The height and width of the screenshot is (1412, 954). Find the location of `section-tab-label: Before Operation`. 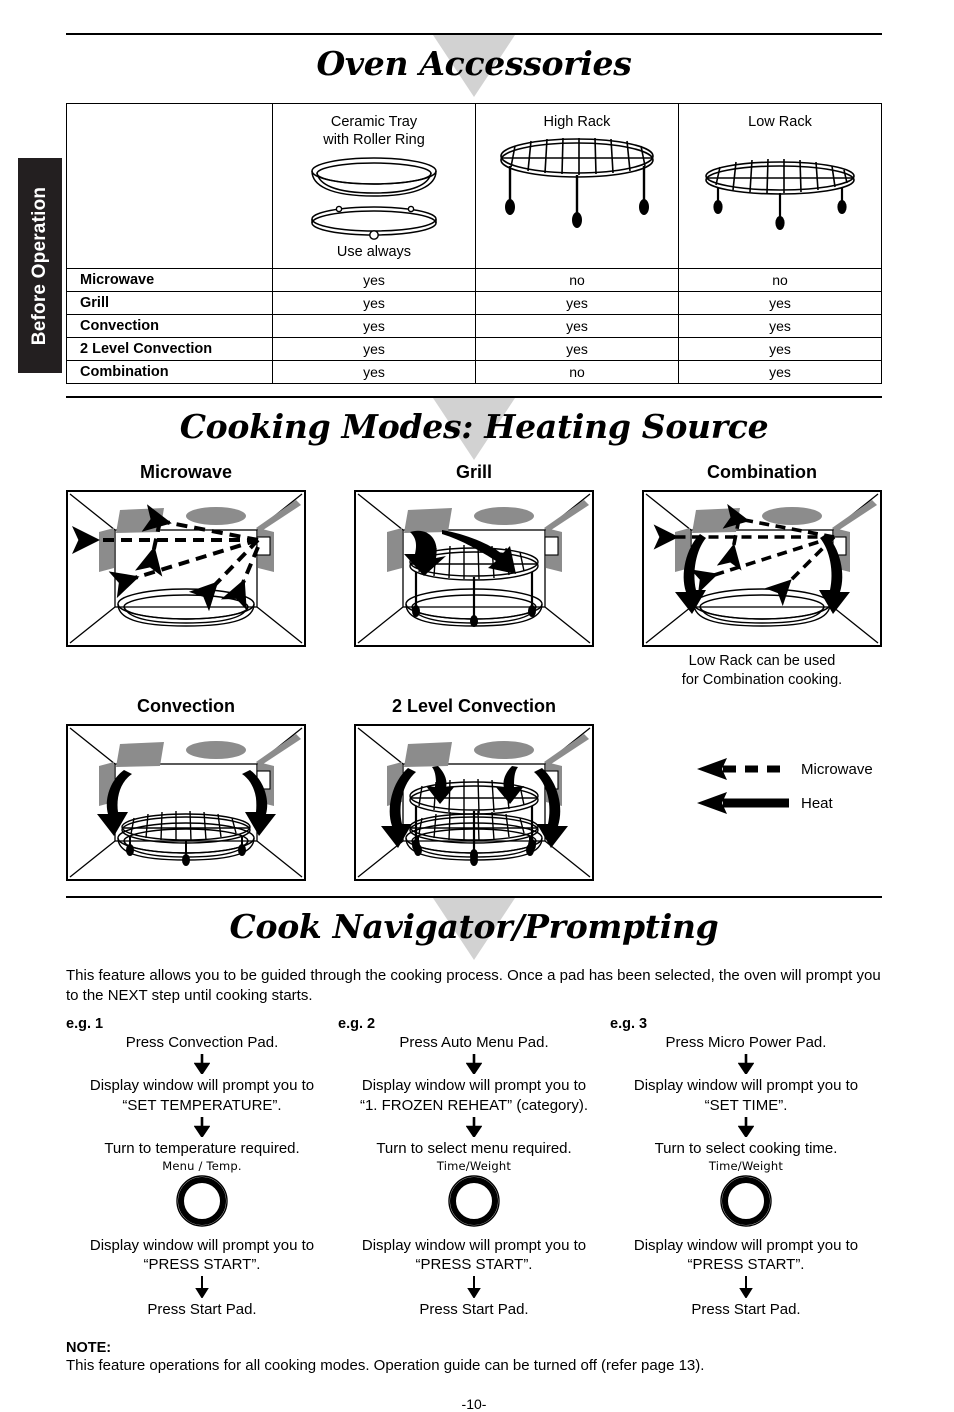

section-tab-label: Before Operation is located at coordinates (39, 265).